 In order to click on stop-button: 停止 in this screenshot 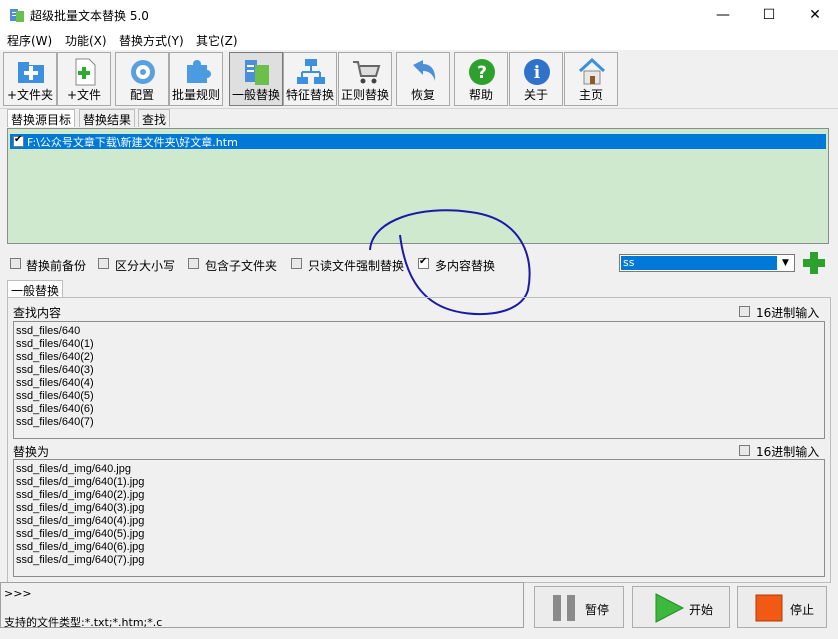, I will do `click(782, 607)`.